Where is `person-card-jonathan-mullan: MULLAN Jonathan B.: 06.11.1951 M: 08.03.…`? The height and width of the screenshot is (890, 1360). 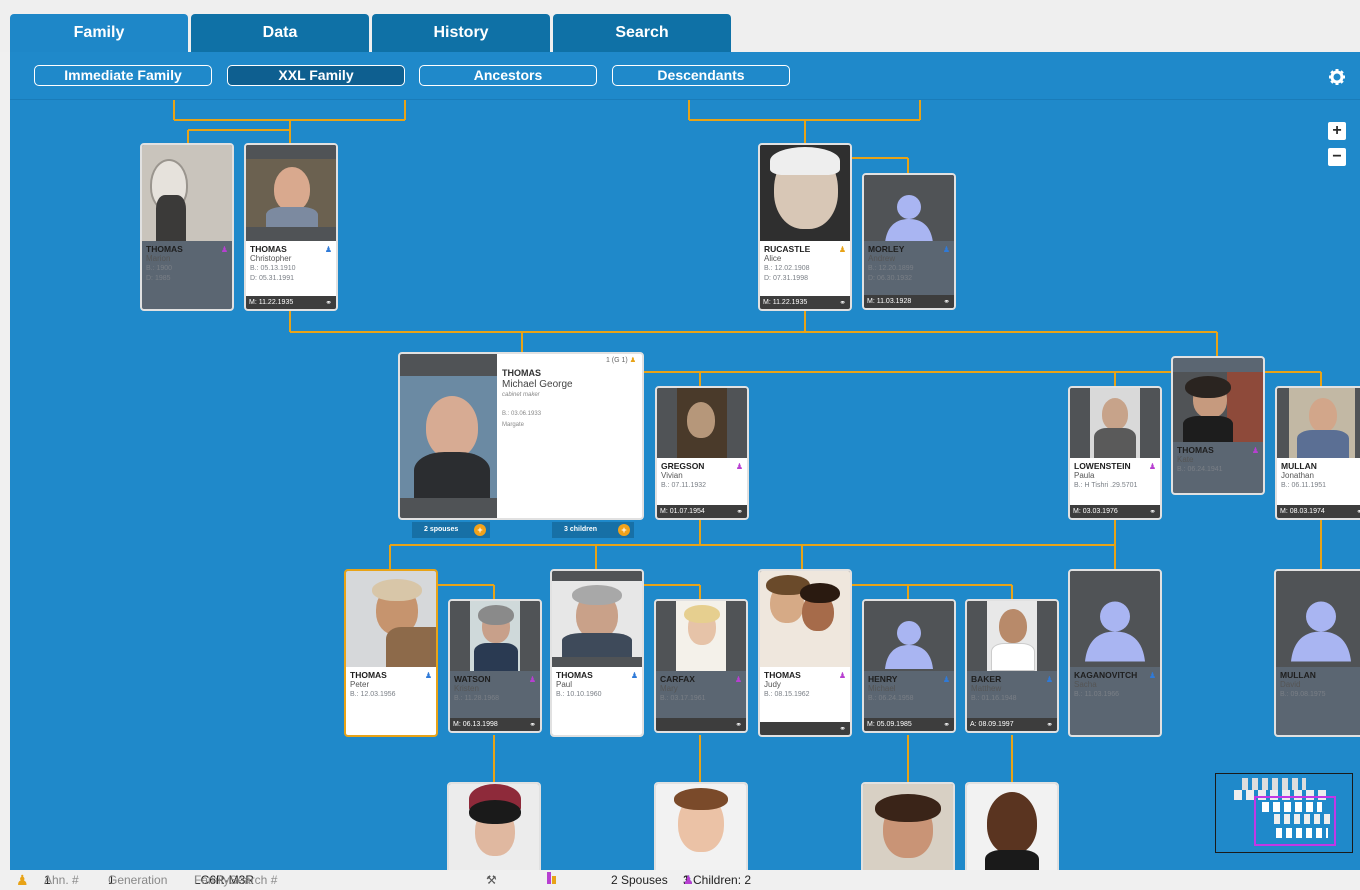 person-card-jonathan-mullan: MULLAN Jonathan B.: 06.11.1951 M: 08.03.… is located at coordinates (1317, 453).